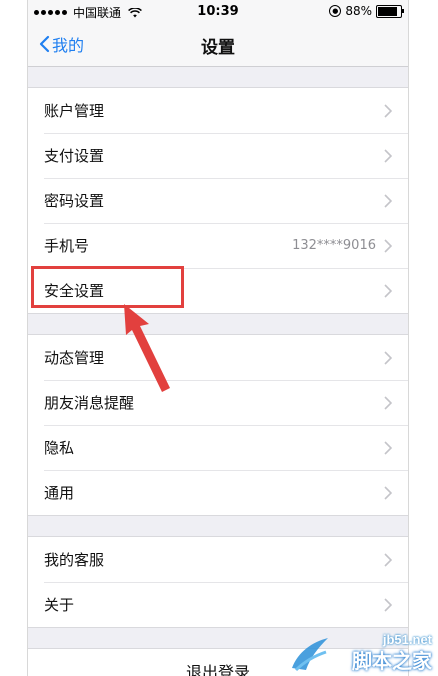 The image size is (438, 676). I want to click on settings-row: 账户管理, so click(218, 110).